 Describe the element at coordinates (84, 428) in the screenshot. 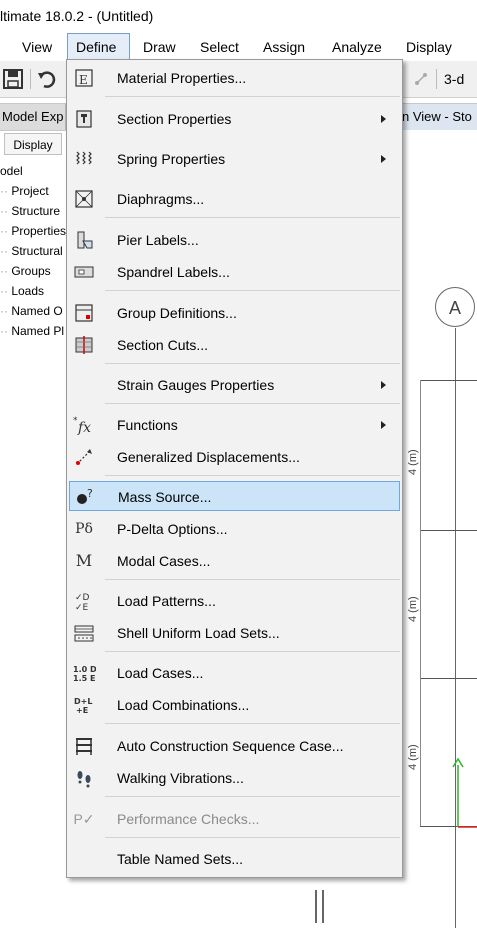

I see `svg-text: fx` at that location.